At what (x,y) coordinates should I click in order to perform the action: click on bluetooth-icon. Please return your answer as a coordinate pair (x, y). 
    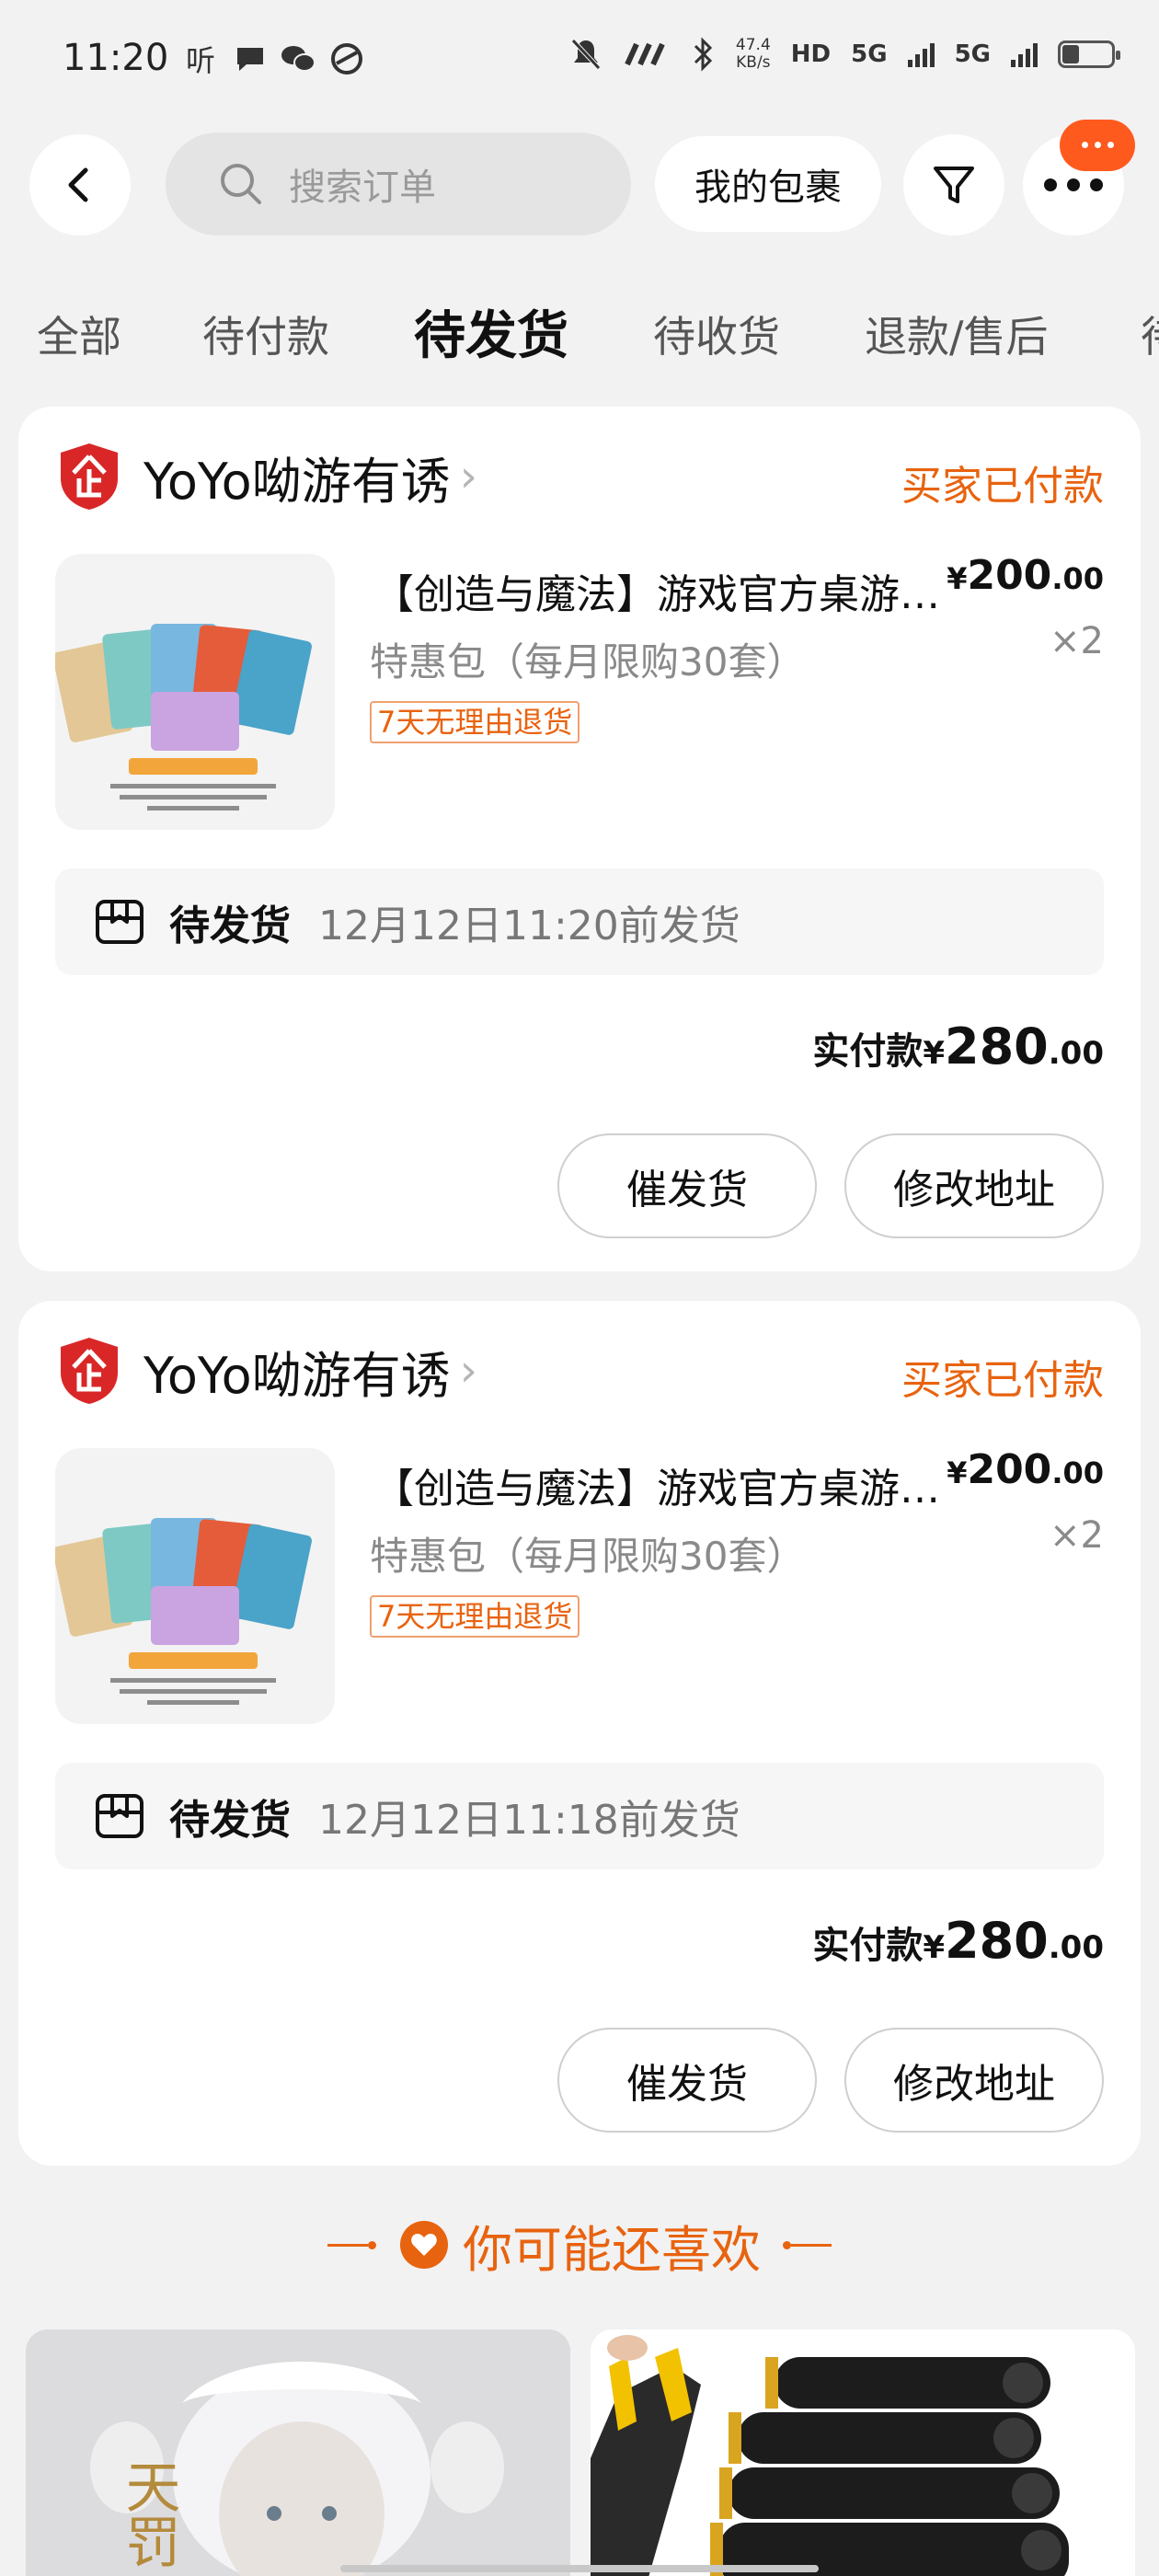
    Looking at the image, I should click on (703, 54).